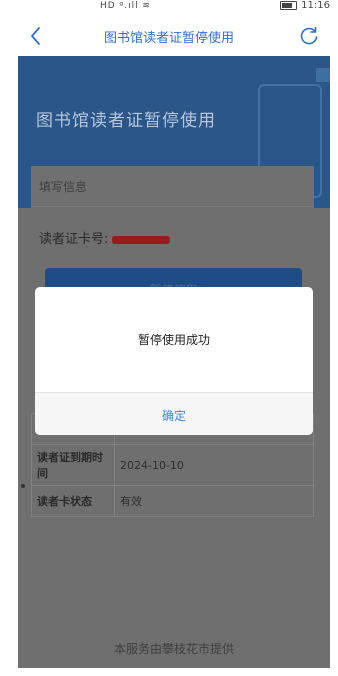  I want to click on row-label: 读者卡状态, so click(73, 501).